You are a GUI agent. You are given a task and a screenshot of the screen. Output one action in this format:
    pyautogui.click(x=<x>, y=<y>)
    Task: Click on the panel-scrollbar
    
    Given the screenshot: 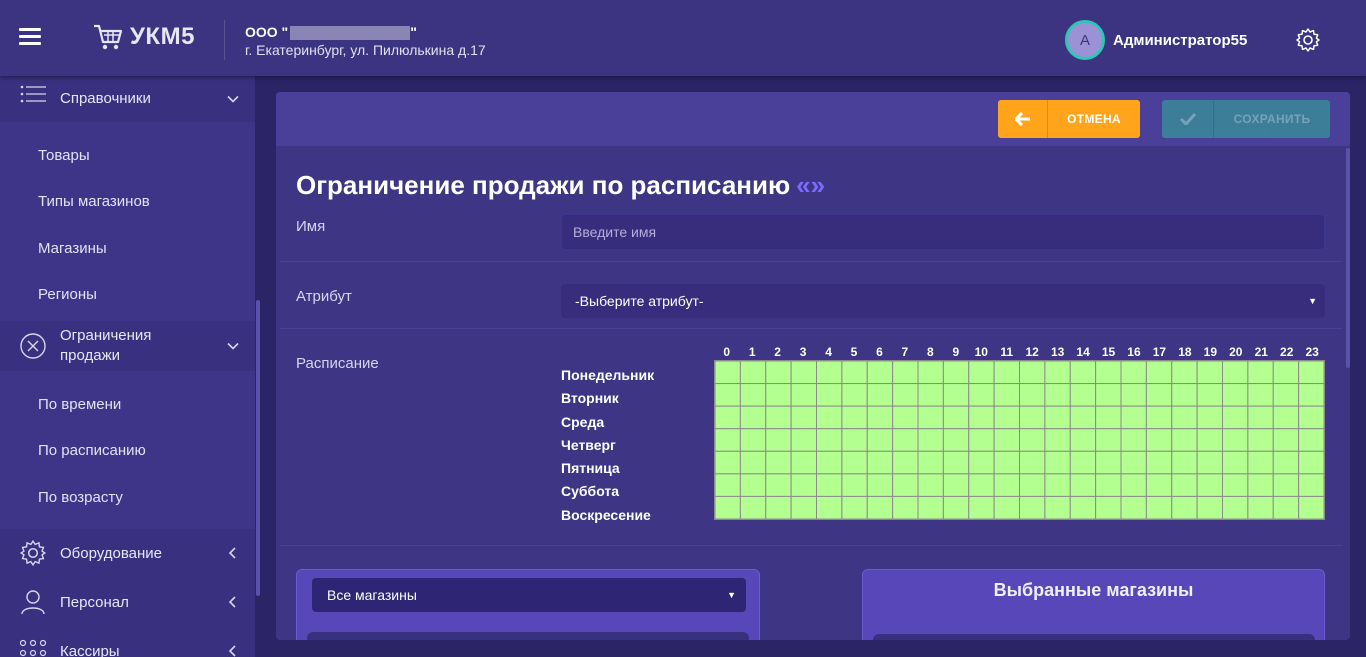 What is the action you would take?
    pyautogui.click(x=1348, y=258)
    